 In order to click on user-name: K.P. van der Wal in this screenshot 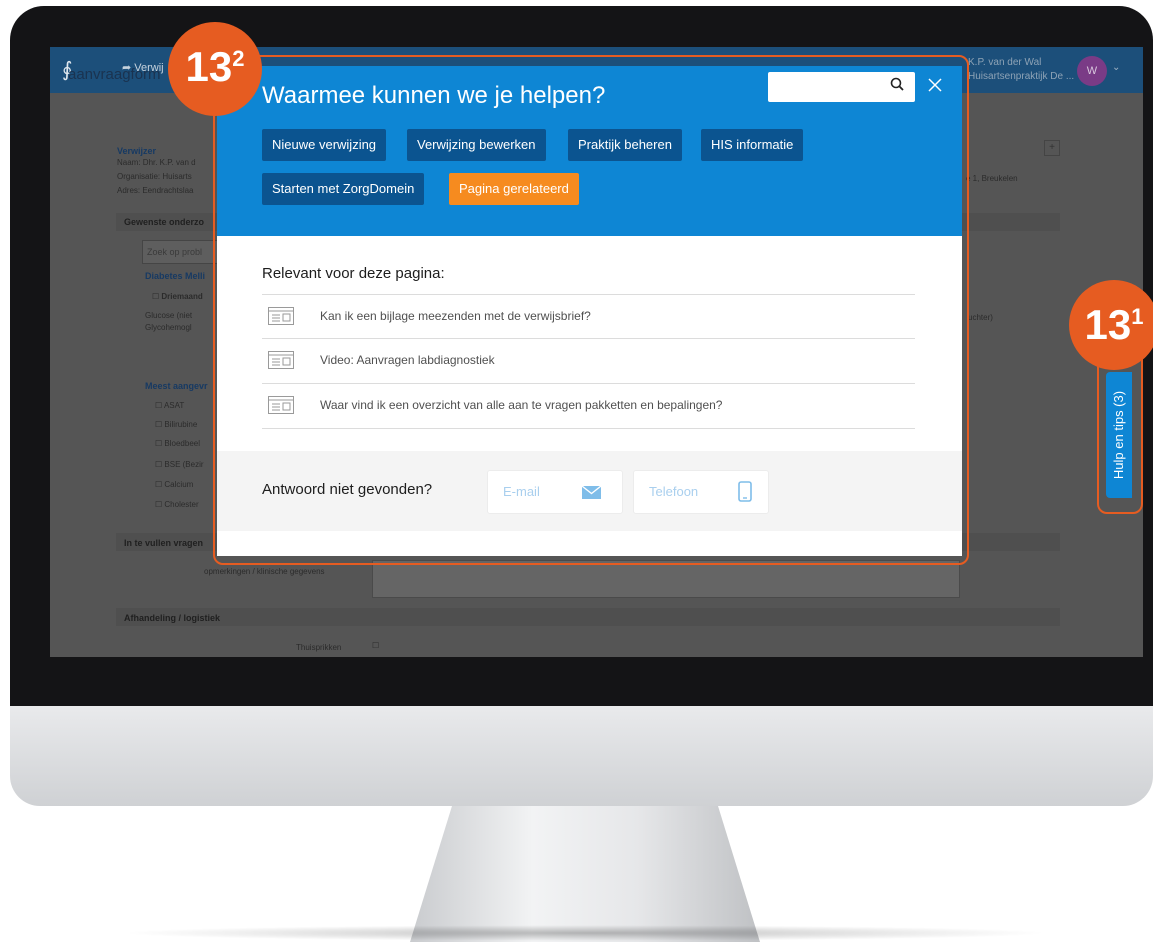, I will do `click(1005, 62)`.